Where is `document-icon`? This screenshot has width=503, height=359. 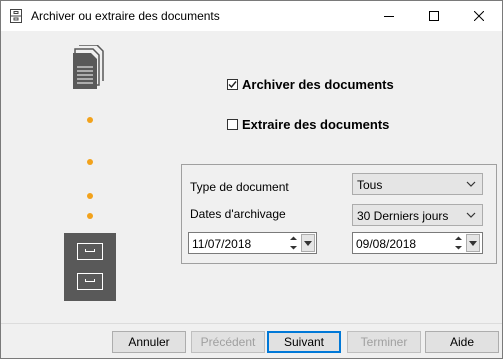 document-icon is located at coordinates (88, 67).